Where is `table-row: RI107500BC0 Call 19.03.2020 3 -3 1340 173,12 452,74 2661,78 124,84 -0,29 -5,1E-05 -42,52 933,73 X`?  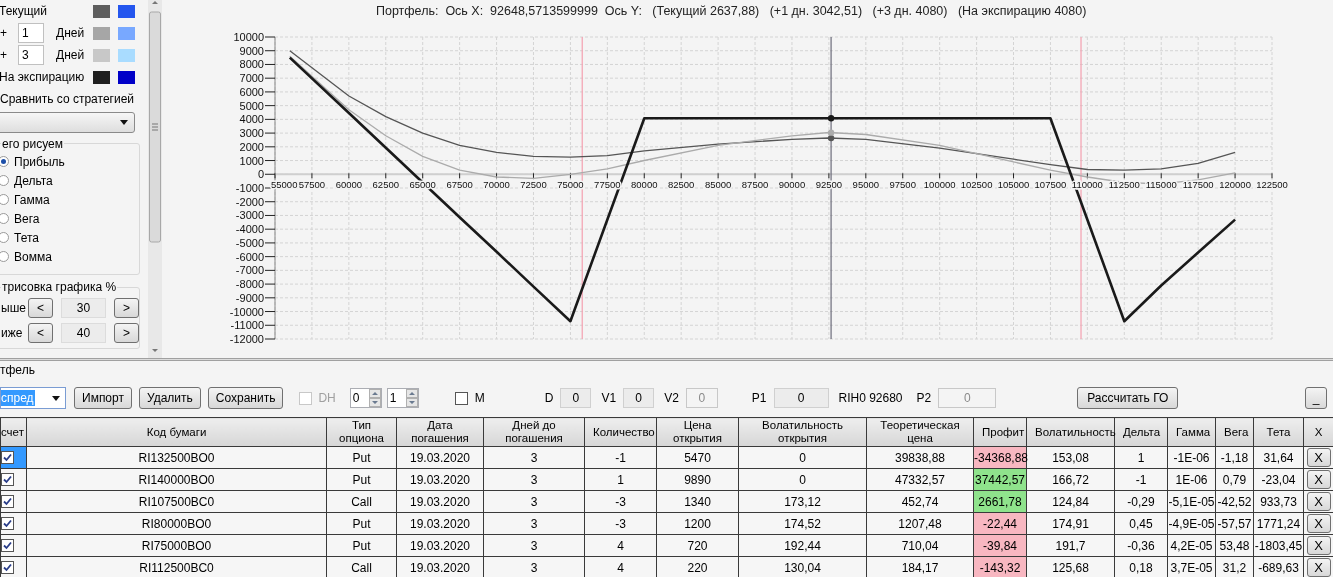
table-row: RI107500BC0 Call 19.03.2020 3 -3 1340 173,12 452,74 2661,78 124,84 -0,29 -5,1E-05 -42,52 933,73 X is located at coordinates (666, 501).